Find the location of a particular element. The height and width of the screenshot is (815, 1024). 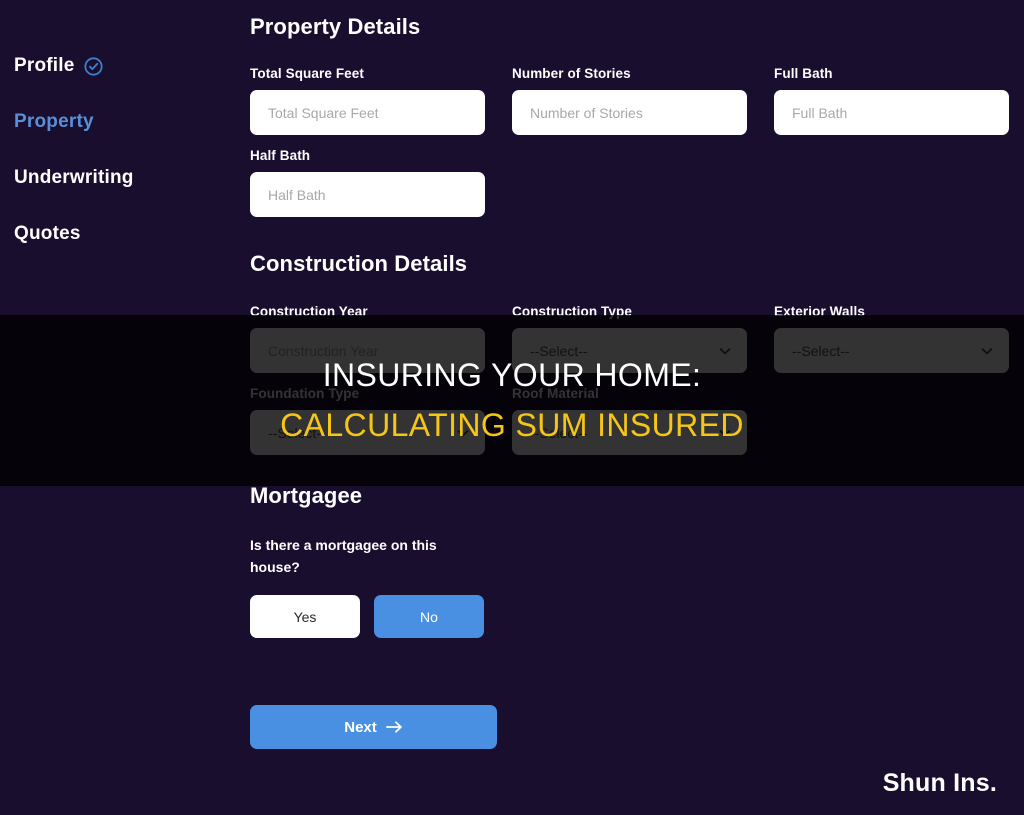

field-total-square-feet: Total Square Feet is located at coordinates (367, 100).